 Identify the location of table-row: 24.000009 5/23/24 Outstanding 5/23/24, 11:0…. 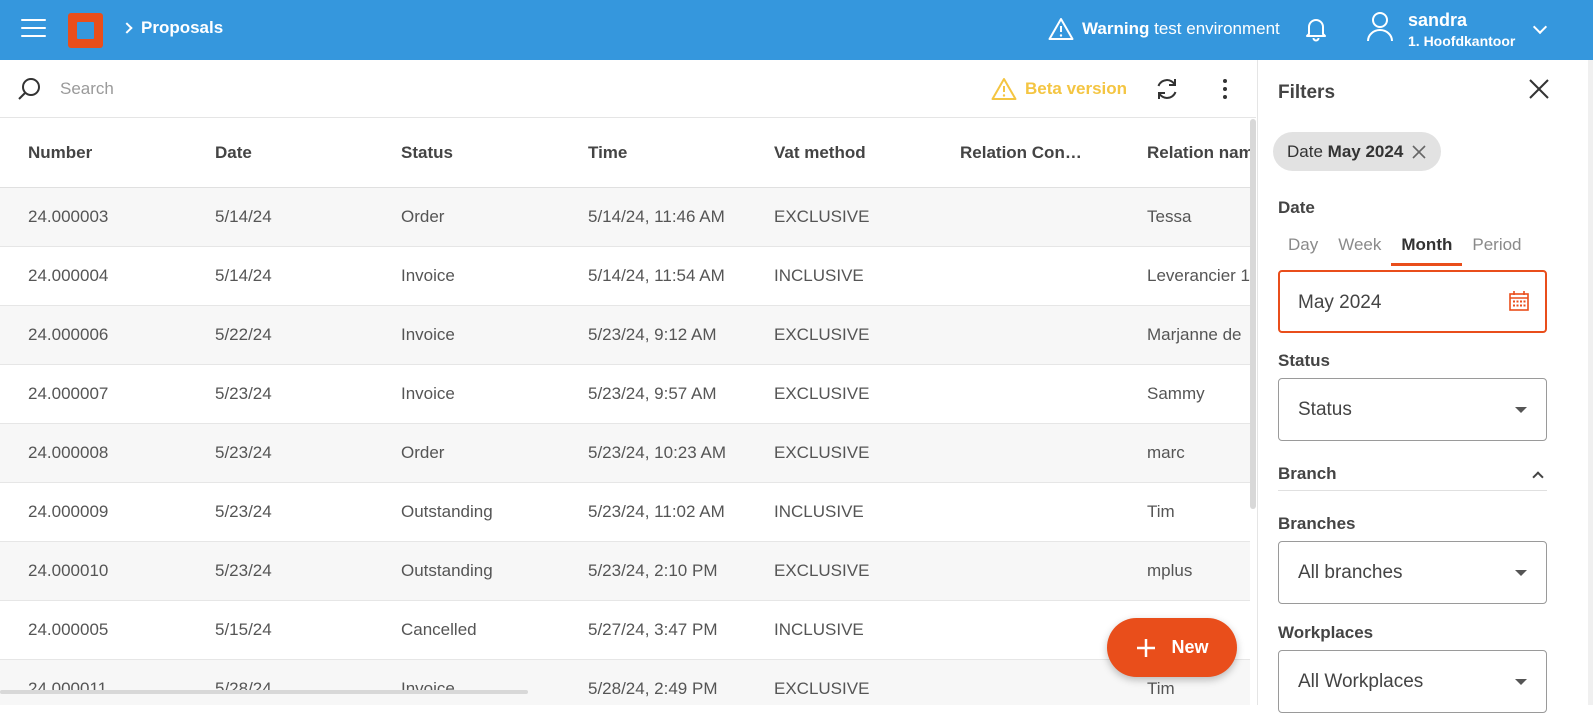
(625, 512).